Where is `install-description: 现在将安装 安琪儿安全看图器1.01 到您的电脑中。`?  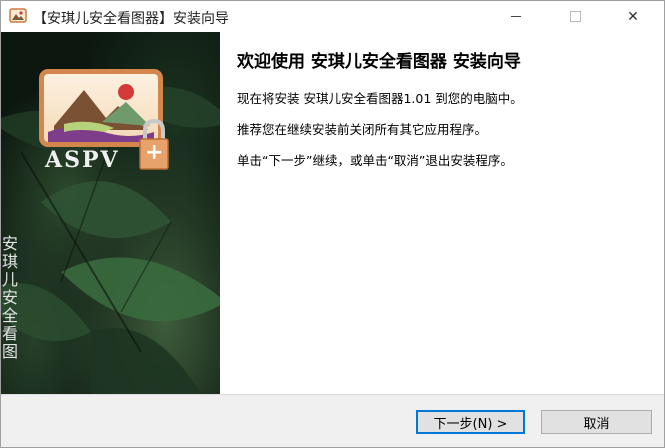 install-description: 现在将安装 安琪儿安全看图器1.01 到您的电脑中。 is located at coordinates (380, 98).